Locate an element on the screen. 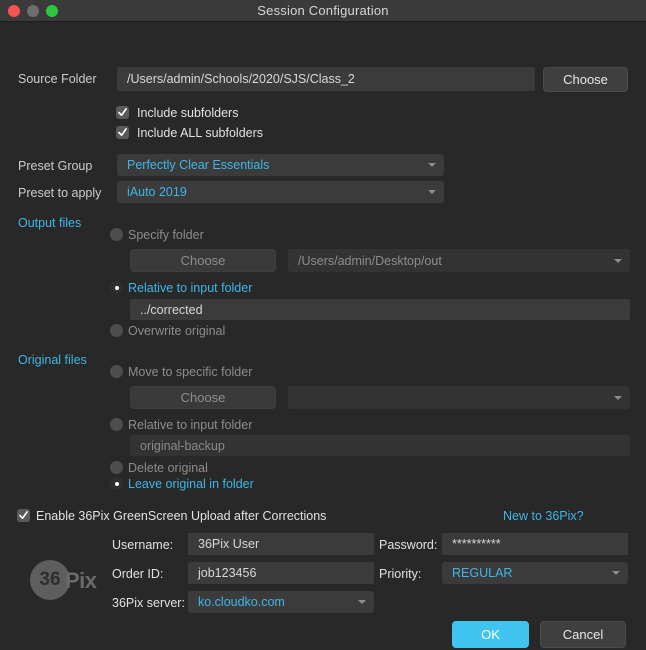  server-value: ko.cloudko.com is located at coordinates (241, 602).